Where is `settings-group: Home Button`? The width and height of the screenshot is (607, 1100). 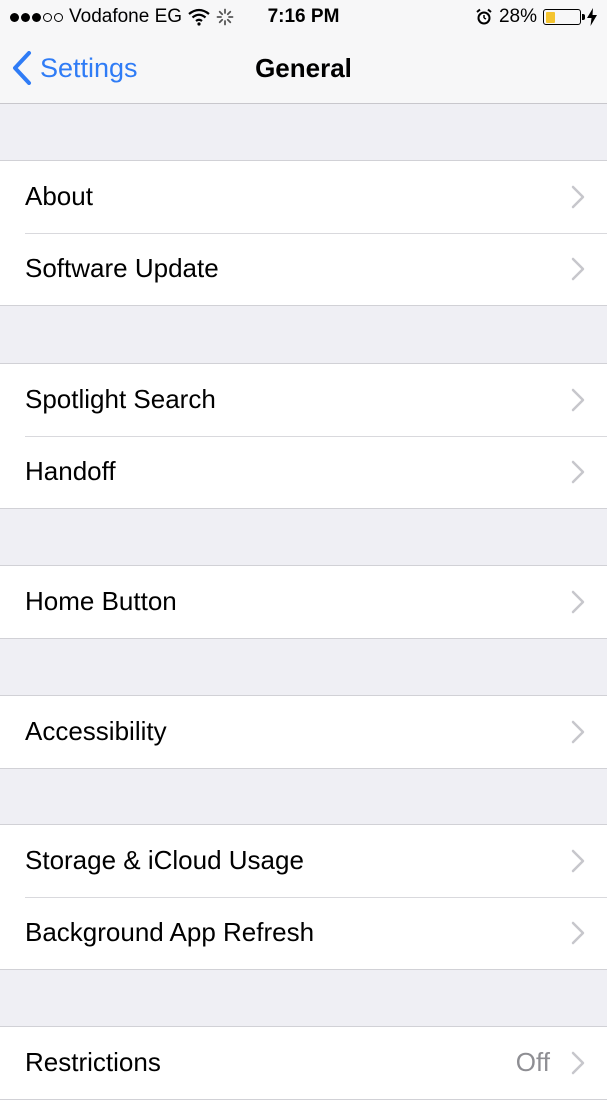 settings-group: Home Button is located at coordinates (303, 602).